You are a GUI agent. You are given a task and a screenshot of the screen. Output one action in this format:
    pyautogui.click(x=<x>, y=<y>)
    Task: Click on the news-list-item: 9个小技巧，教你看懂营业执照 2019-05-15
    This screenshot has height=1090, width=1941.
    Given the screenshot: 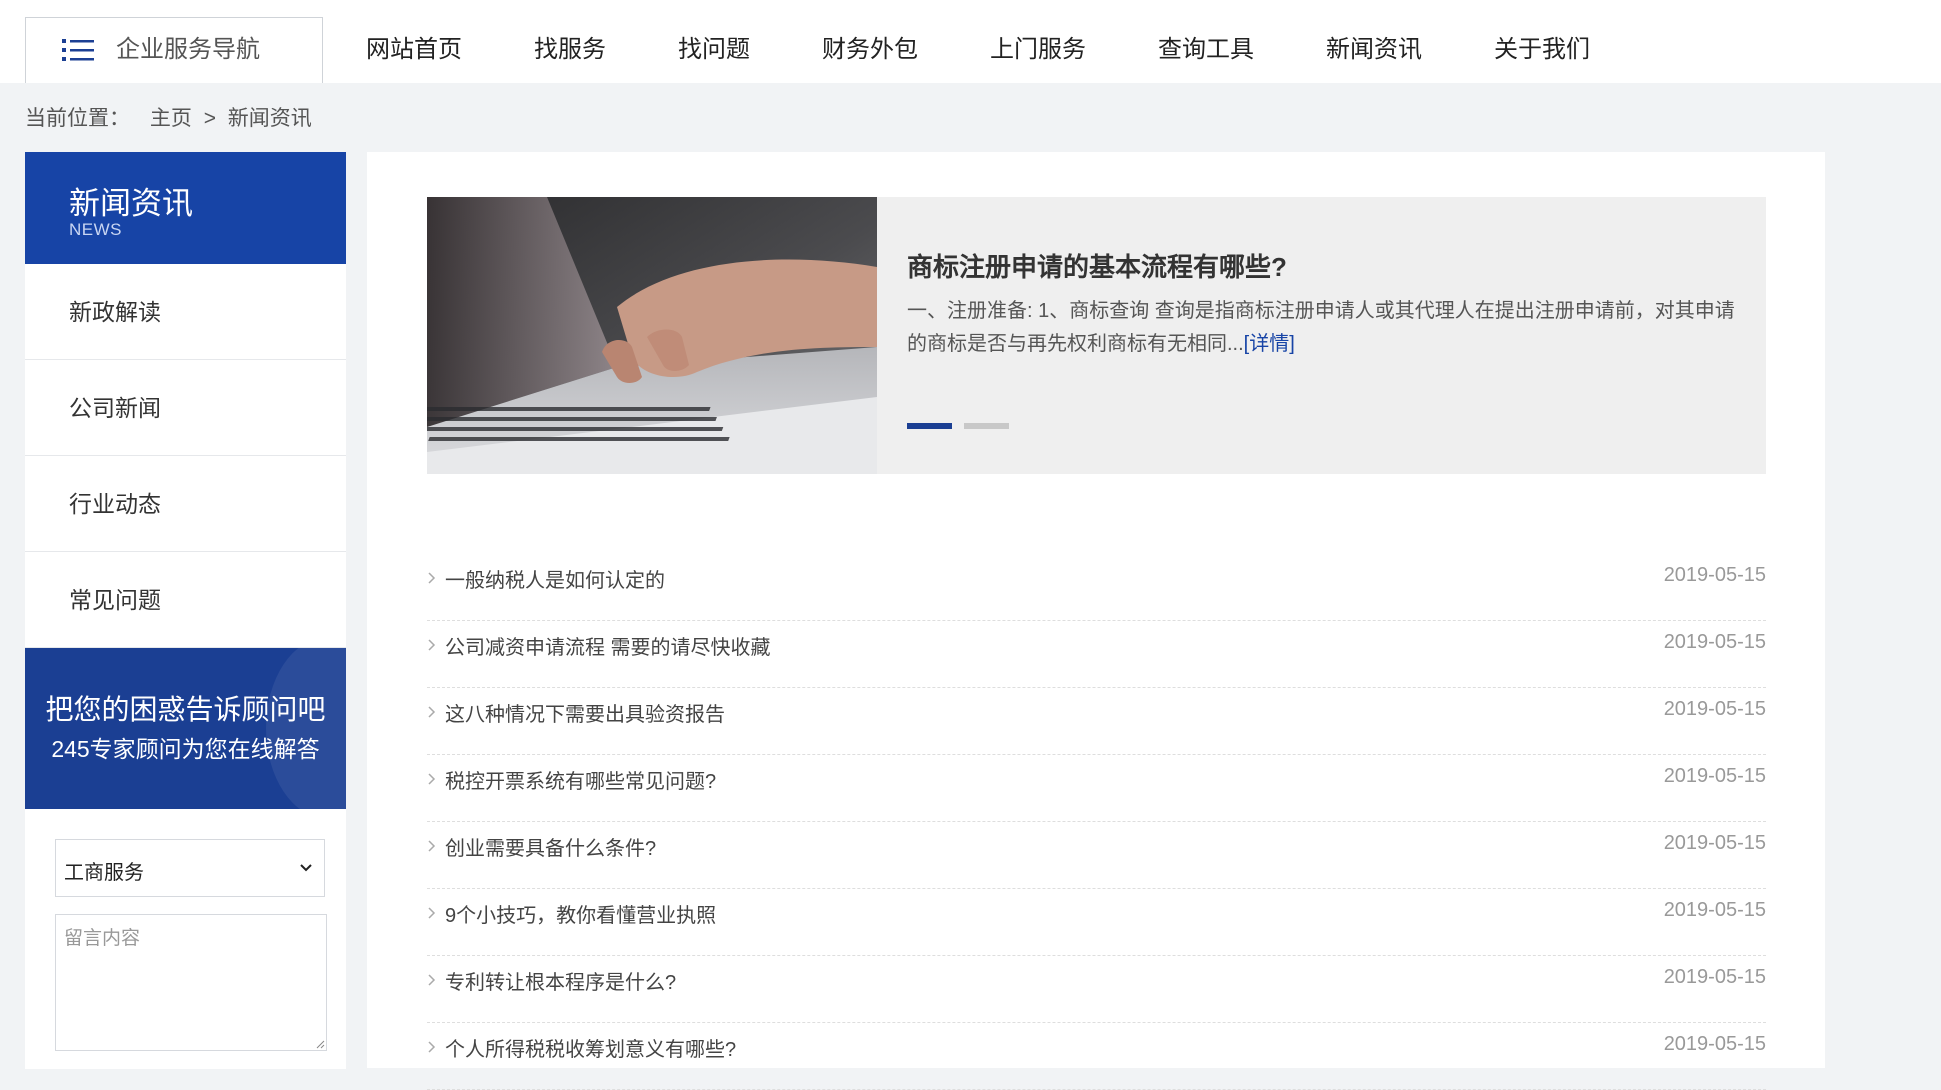 What is the action you would take?
    pyautogui.click(x=1096, y=922)
    